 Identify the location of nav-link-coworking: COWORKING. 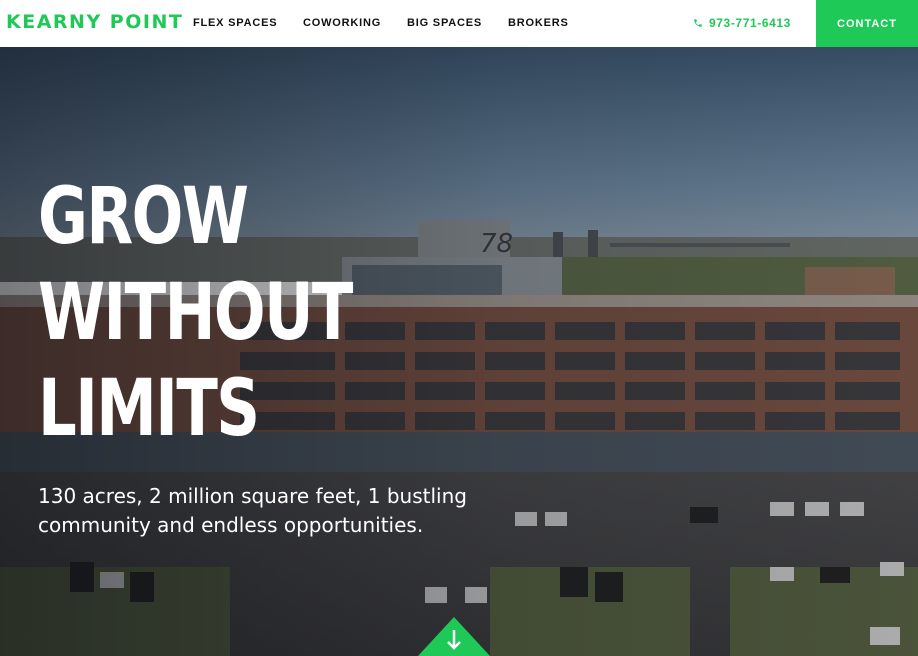
(342, 23).